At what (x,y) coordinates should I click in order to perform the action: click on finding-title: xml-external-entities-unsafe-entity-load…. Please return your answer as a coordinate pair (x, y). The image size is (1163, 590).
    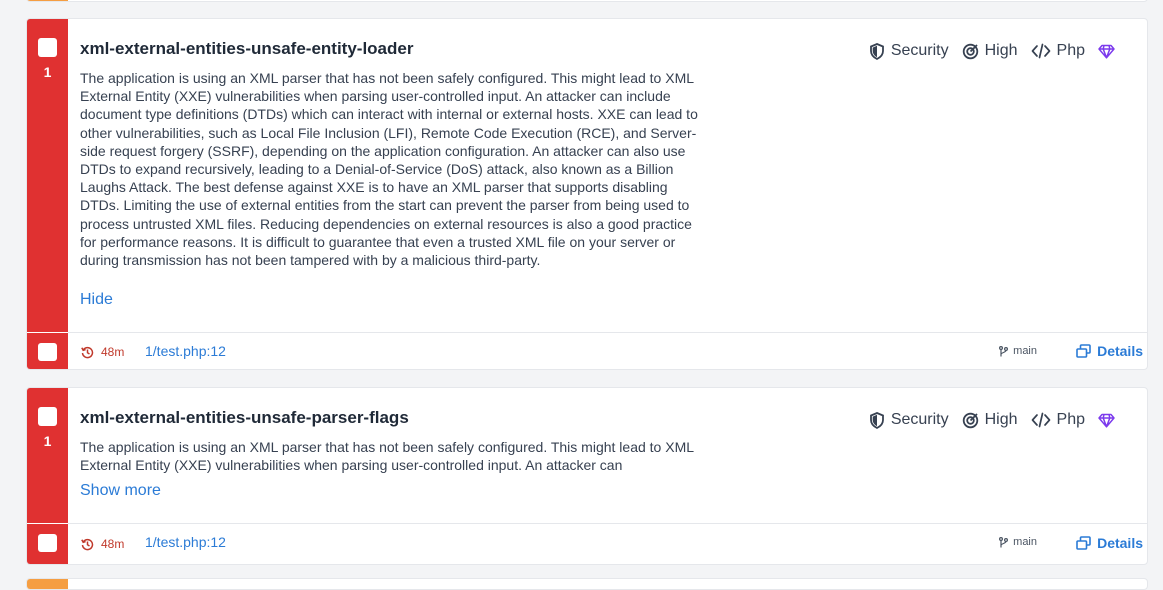
    Looking at the image, I should click on (246, 49).